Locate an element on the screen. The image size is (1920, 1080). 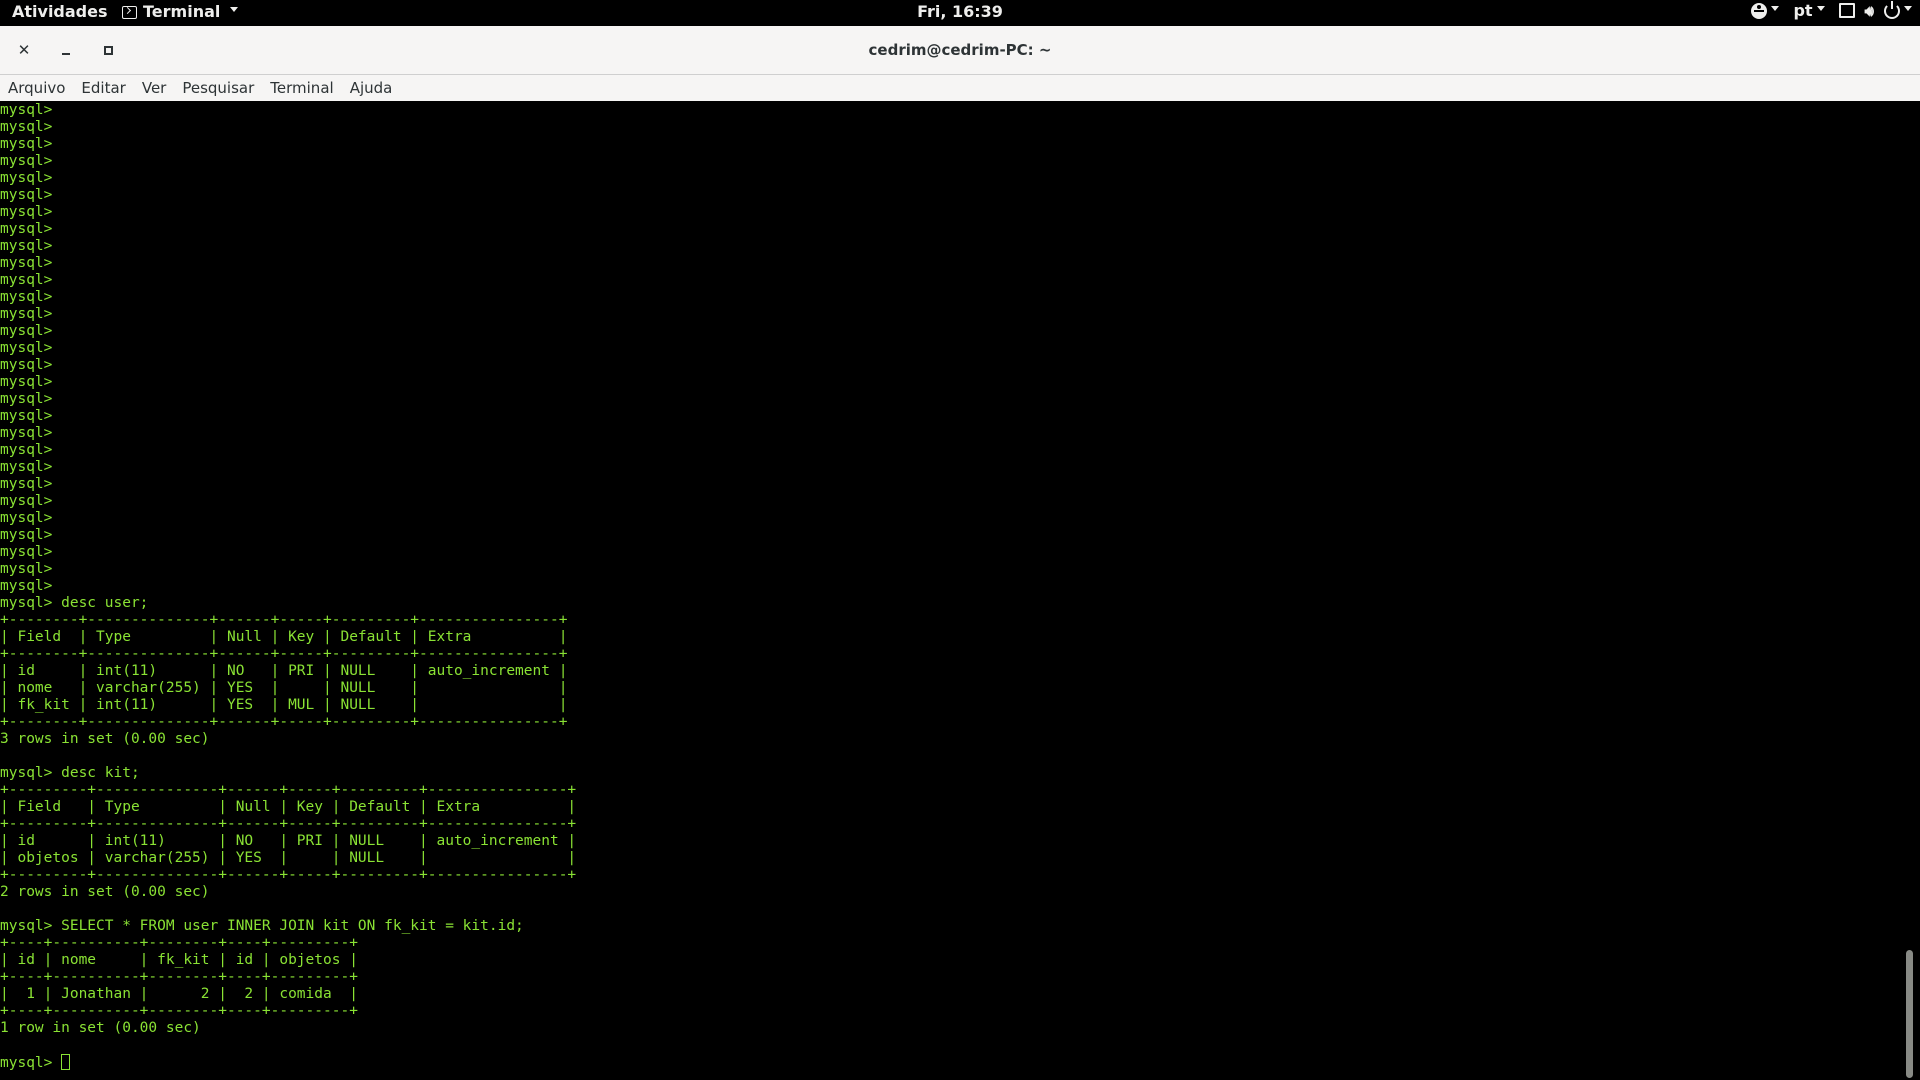
power-icon is located at coordinates (1892, 9).